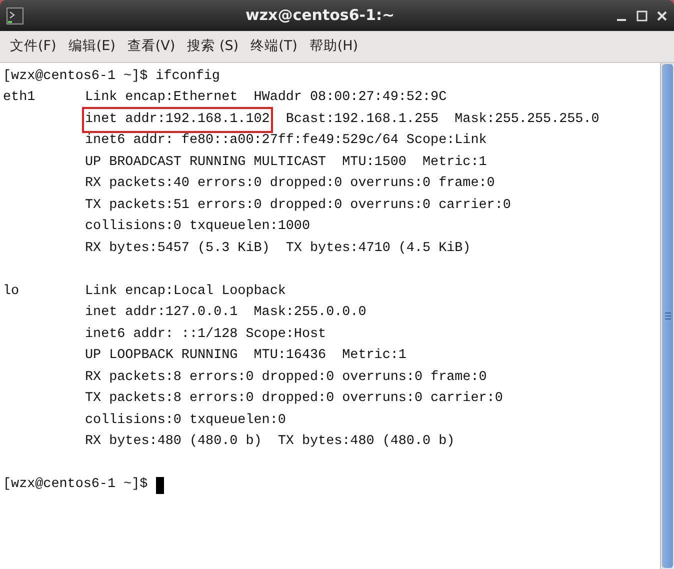  Describe the element at coordinates (185, 421) in the screenshot. I see `output-text: collisions:0 txqueuelen:0` at that location.